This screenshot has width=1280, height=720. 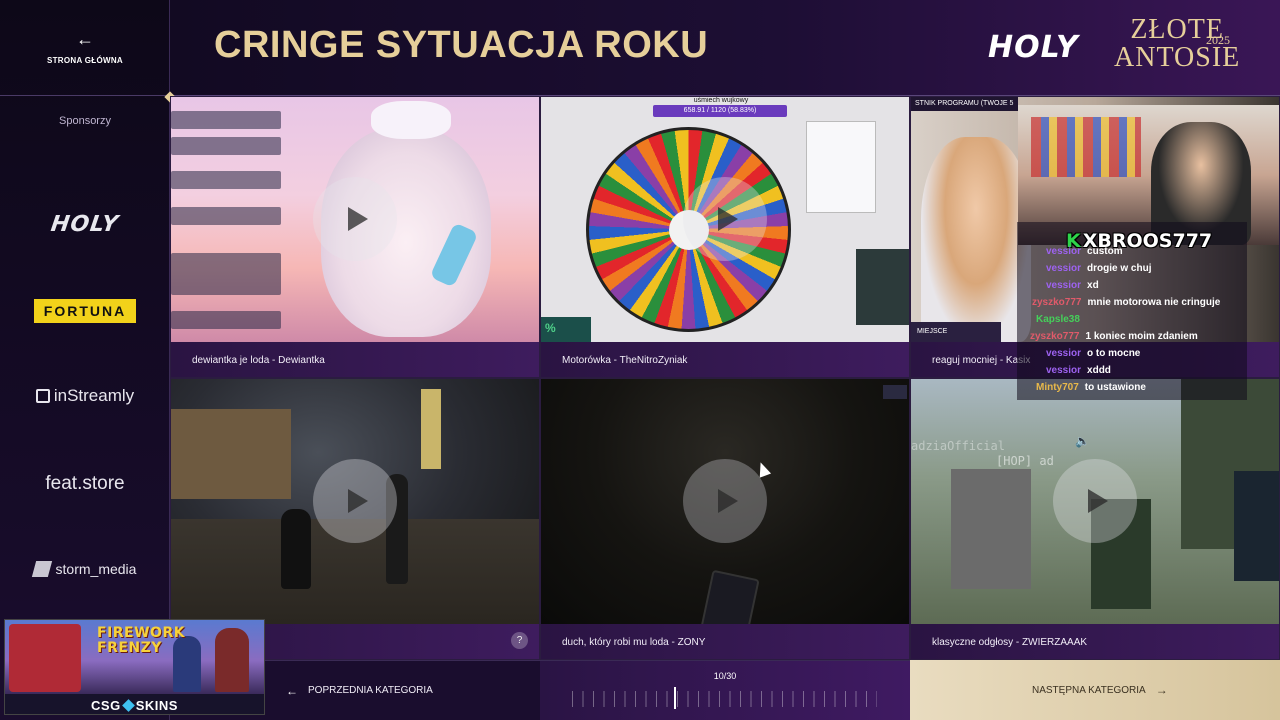 I want to click on chat-message: vessior xd, so click(x=1072, y=285).